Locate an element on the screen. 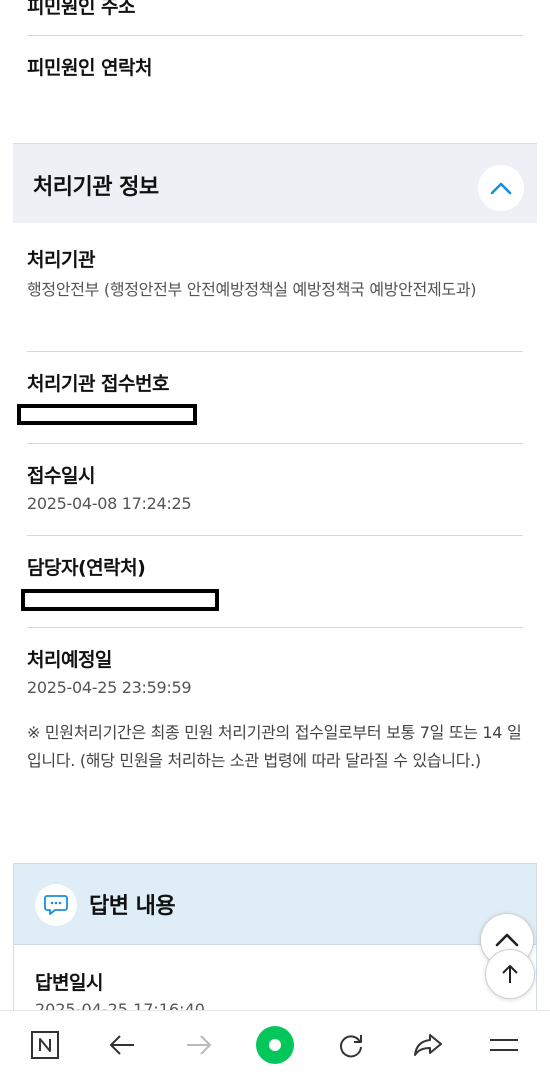  refresh-icon is located at coordinates (351, 1046).